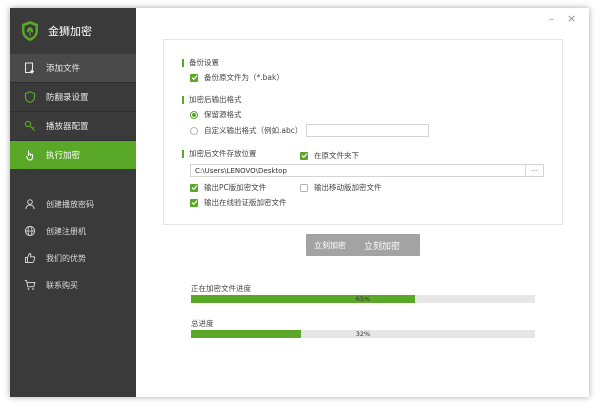 Image resolution: width=600 pixels, height=408 pixels. Describe the element at coordinates (534, 170) in the screenshot. I see `browse-button: ···` at that location.